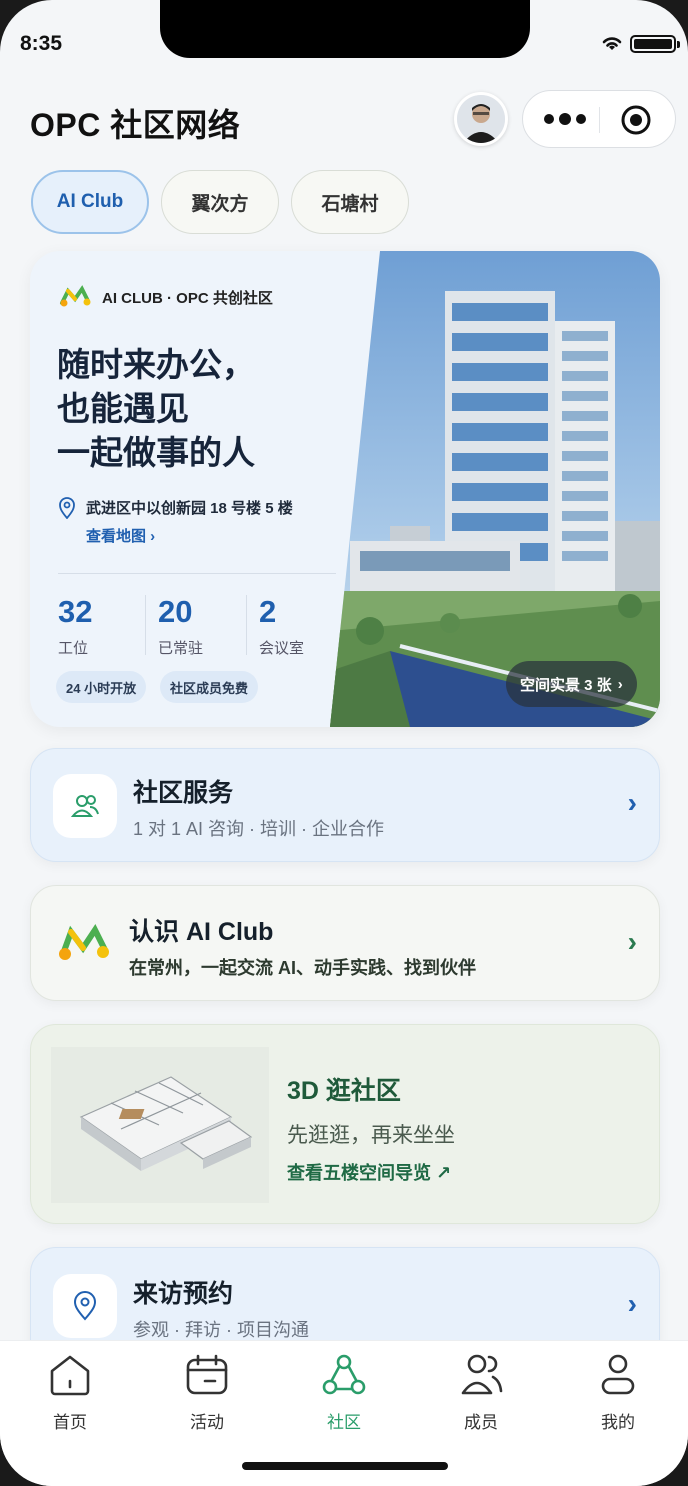 This screenshot has width=688, height=1486. I want to click on home-indicator, so click(345, 1466).